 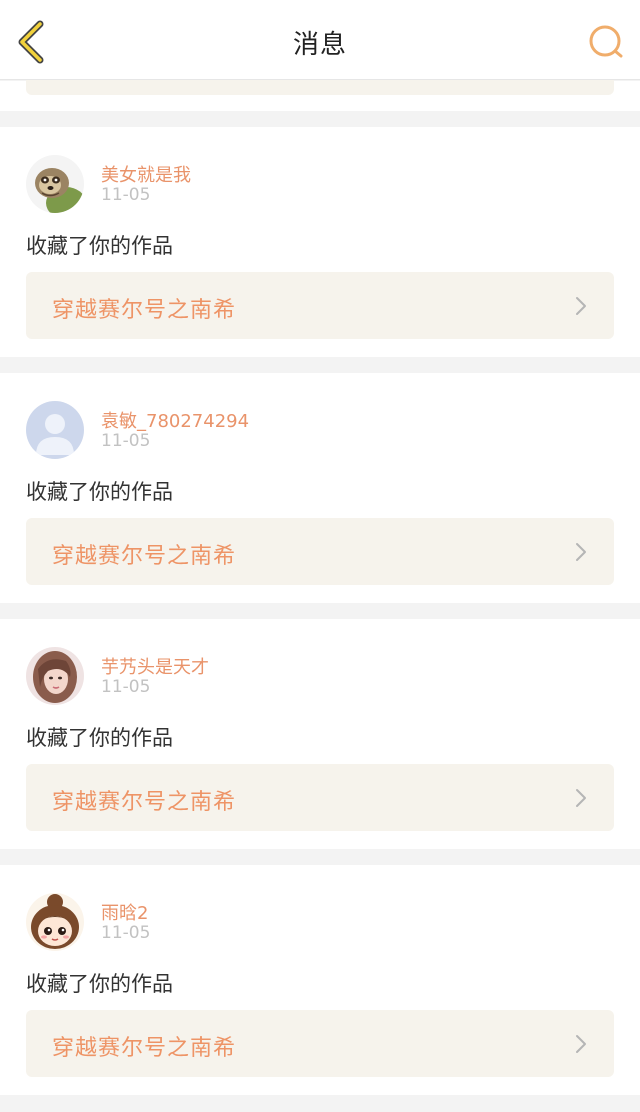 I want to click on default-user-avatar-icon, so click(x=55, y=430).